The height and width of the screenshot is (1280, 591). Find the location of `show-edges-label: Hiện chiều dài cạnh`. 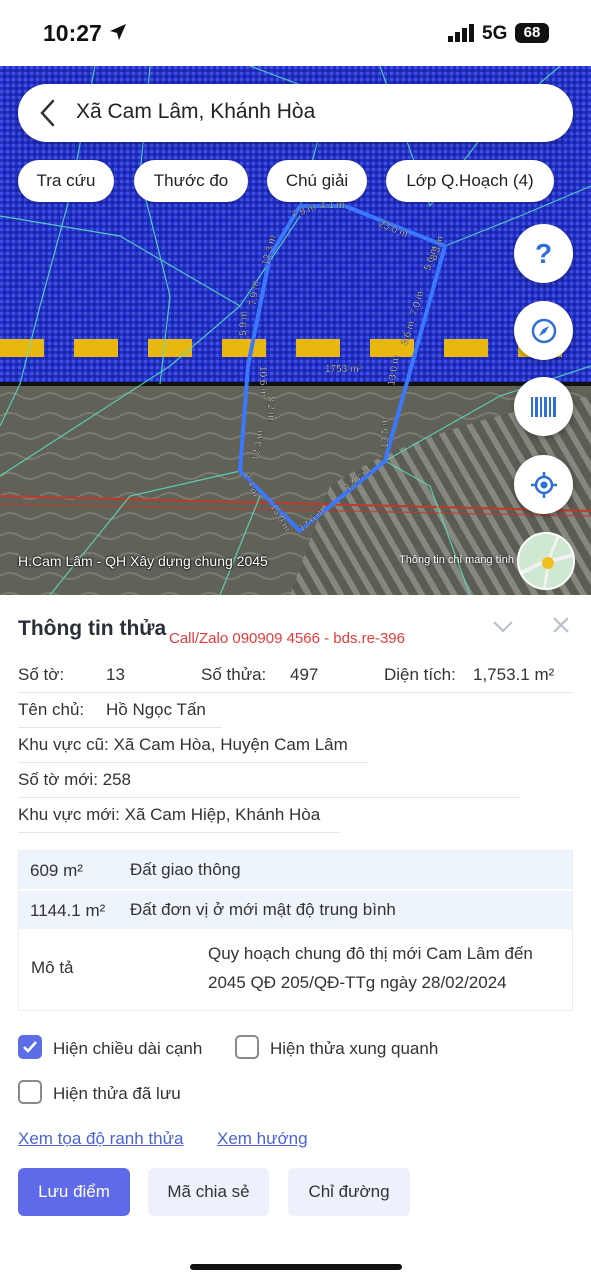

show-edges-label: Hiện chiều dài cạnh is located at coordinates (127, 1049).